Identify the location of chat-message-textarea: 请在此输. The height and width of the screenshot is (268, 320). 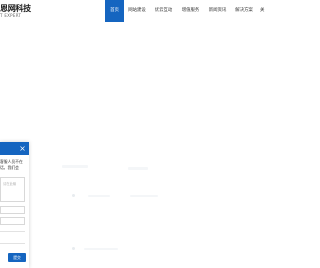
(12, 189).